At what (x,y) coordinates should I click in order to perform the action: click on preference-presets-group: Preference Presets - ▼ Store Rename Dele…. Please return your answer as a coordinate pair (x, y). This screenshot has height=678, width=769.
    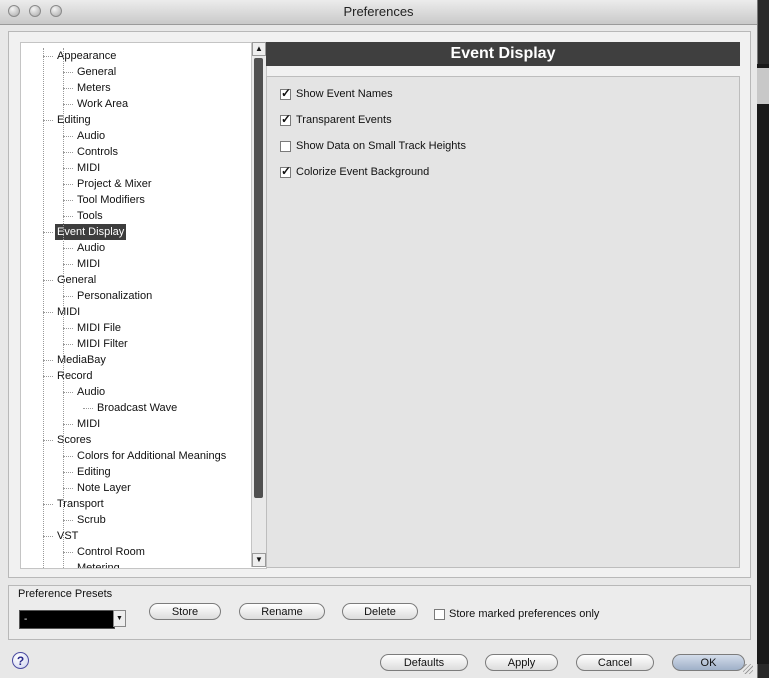
    Looking at the image, I should click on (379, 612).